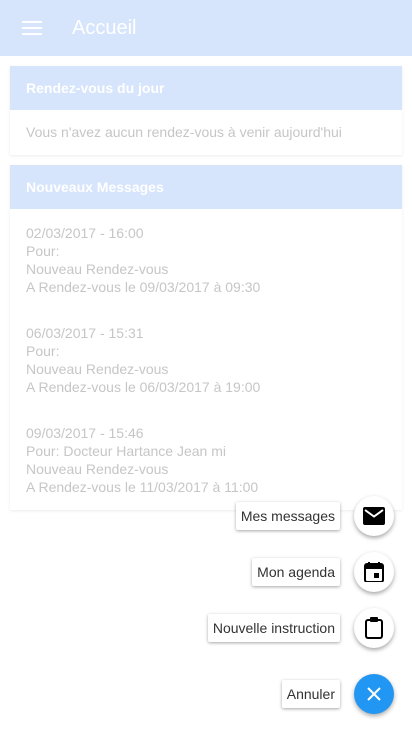 This screenshot has height=732, width=412. Describe the element at coordinates (142, 487) in the screenshot. I see `message-body: A Rendez-vous le 11/03/2017 à 11:00` at that location.